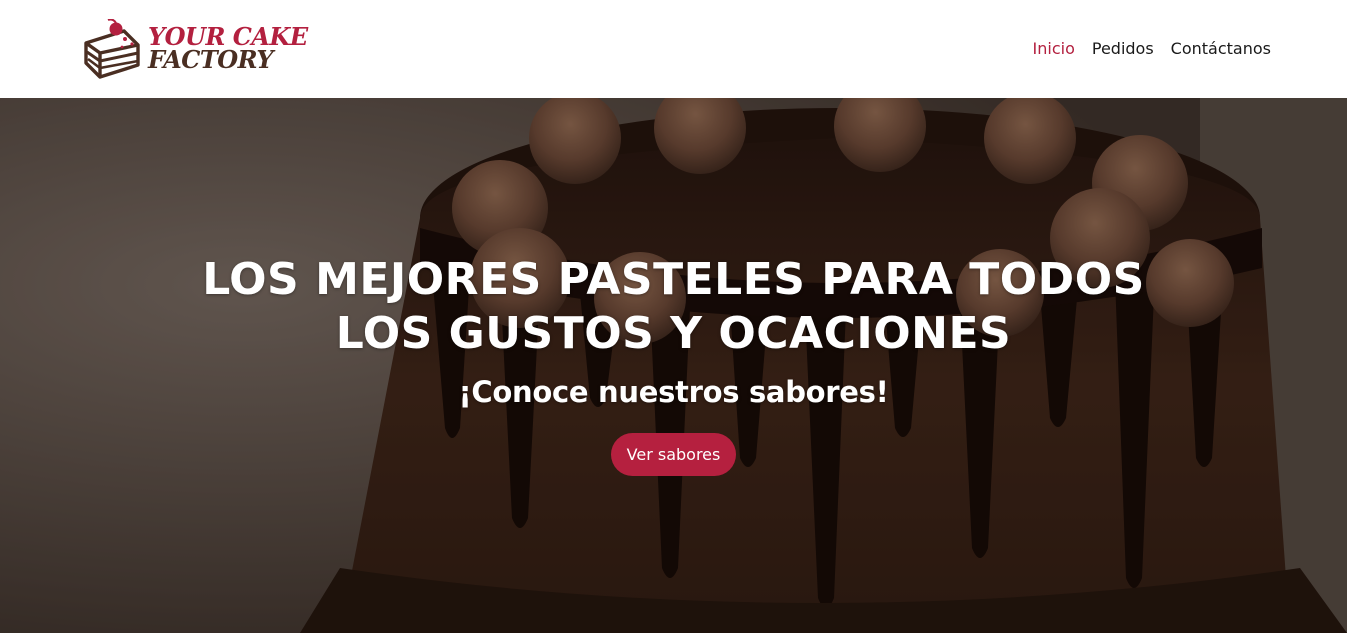 The width and height of the screenshot is (1347, 633). What do you see at coordinates (112, 49) in the screenshot?
I see `cake-slice-with-cherry-icon` at bounding box center [112, 49].